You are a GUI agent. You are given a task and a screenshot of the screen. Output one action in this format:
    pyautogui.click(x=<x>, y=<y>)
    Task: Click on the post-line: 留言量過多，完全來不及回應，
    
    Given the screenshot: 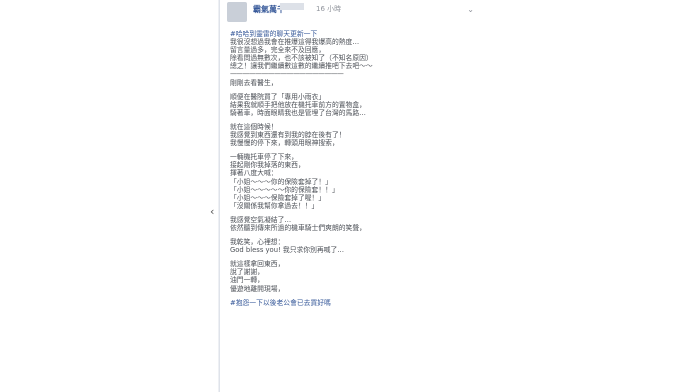 What is the action you would take?
    pyautogui.click(x=278, y=50)
    